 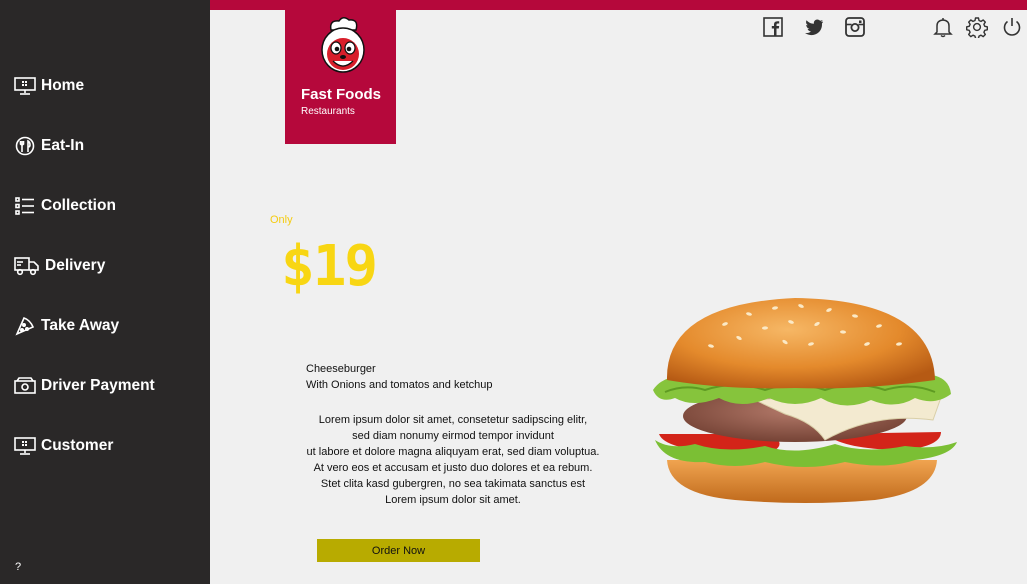 What do you see at coordinates (25, 206) in the screenshot?
I see `list-icon` at bounding box center [25, 206].